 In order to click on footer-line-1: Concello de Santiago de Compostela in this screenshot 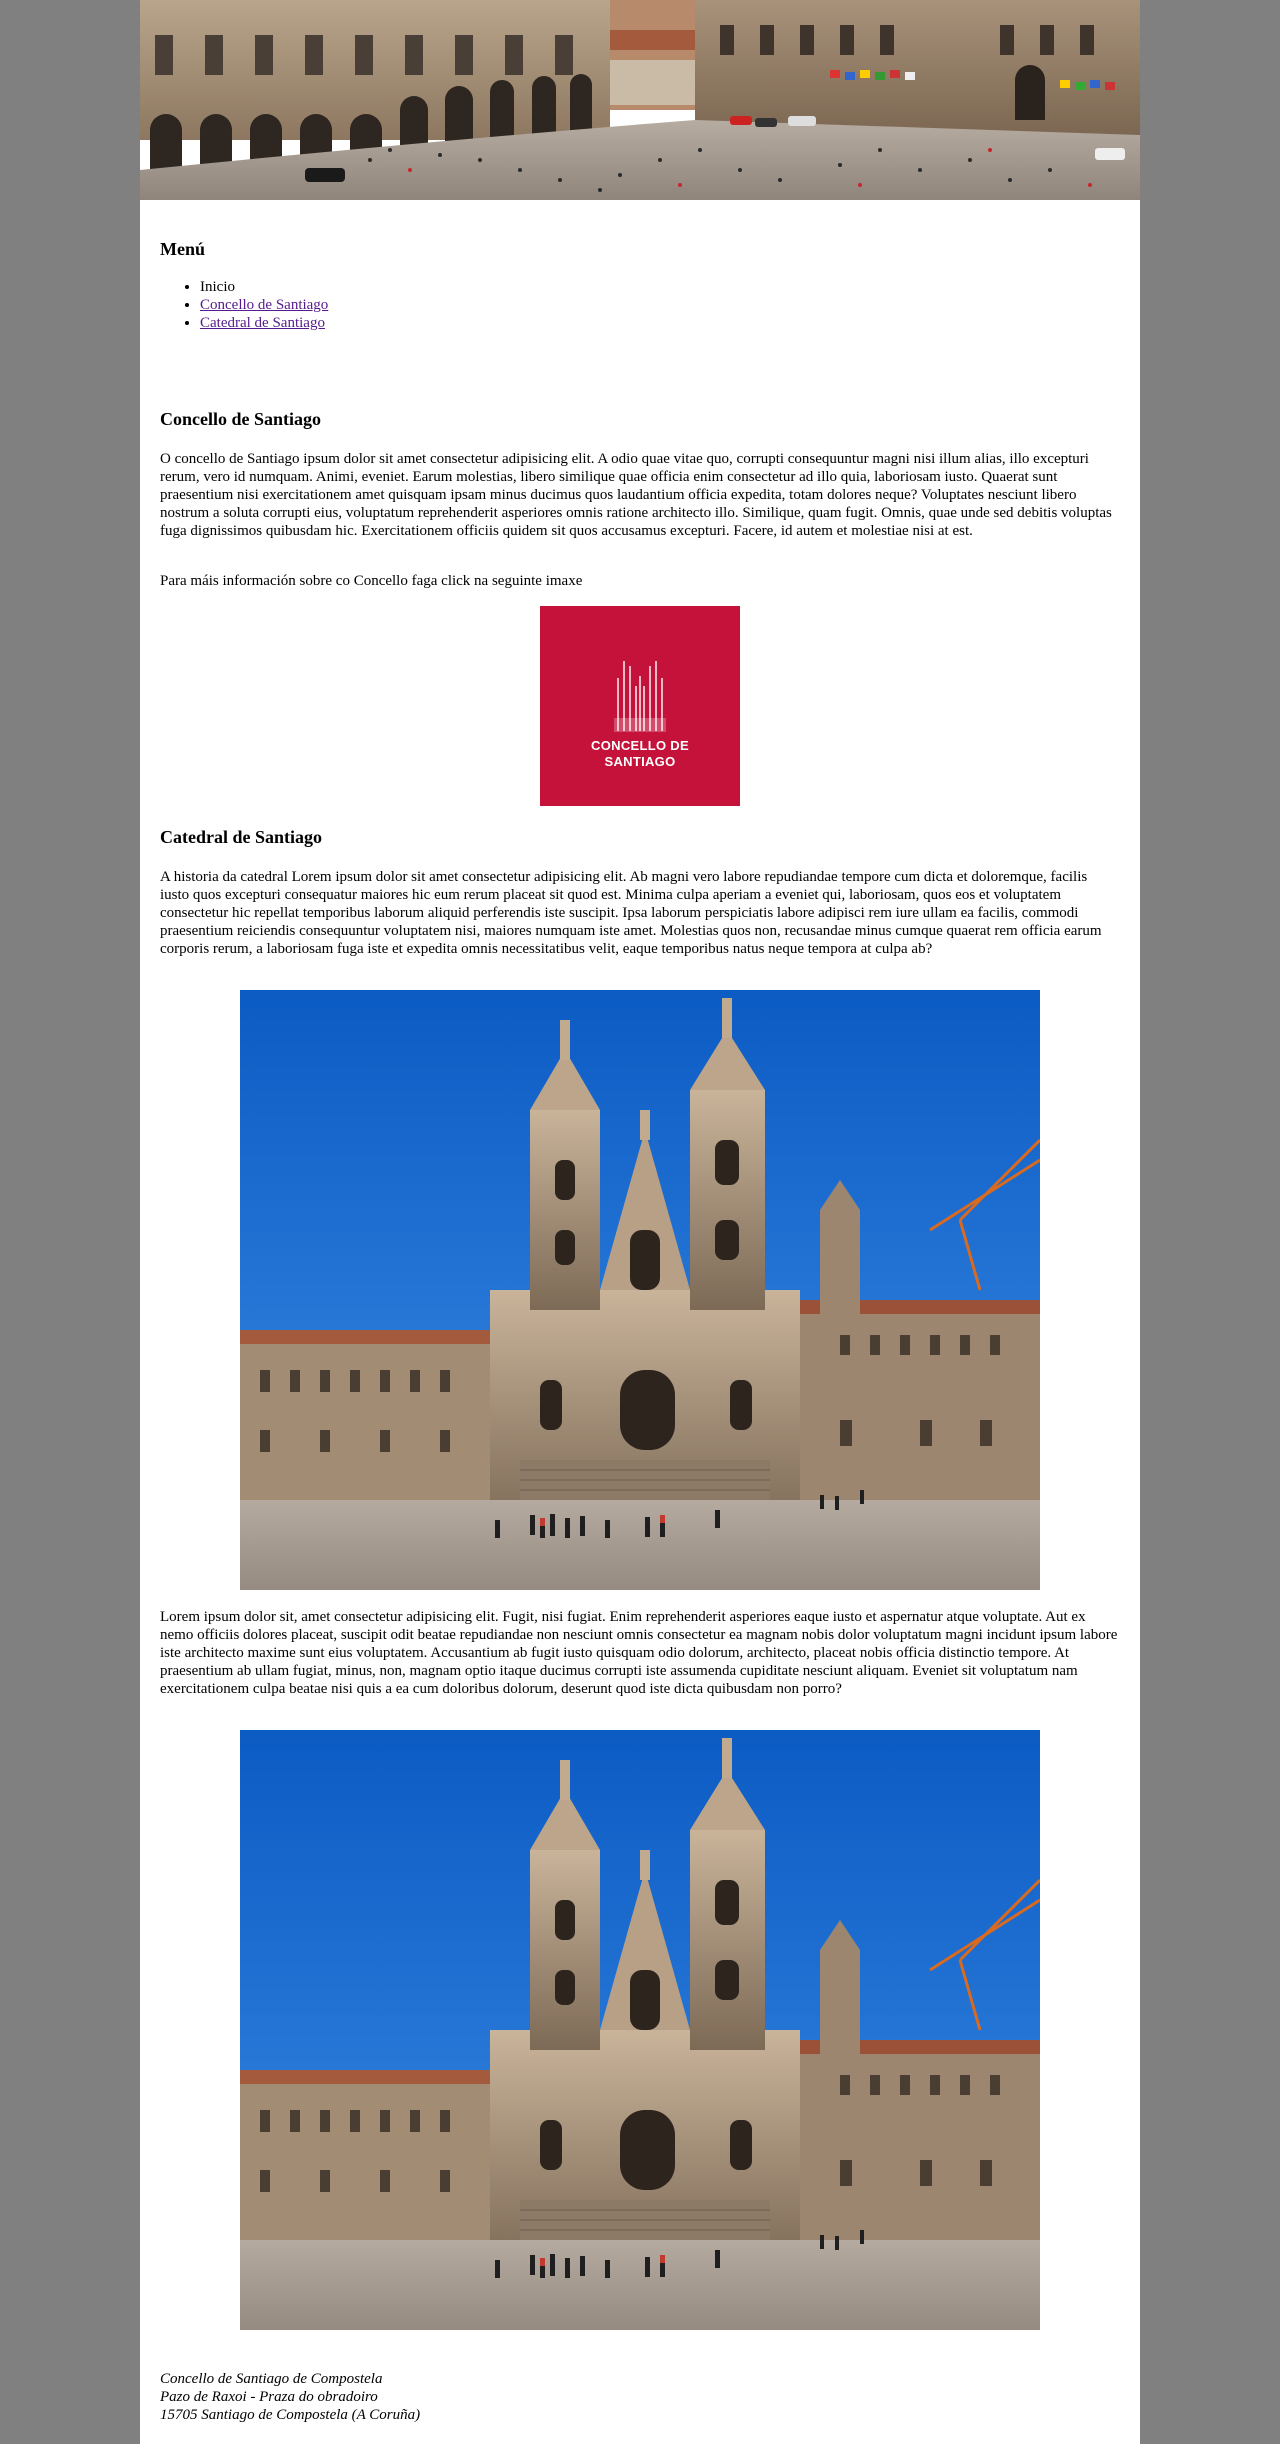, I will do `click(271, 2379)`.